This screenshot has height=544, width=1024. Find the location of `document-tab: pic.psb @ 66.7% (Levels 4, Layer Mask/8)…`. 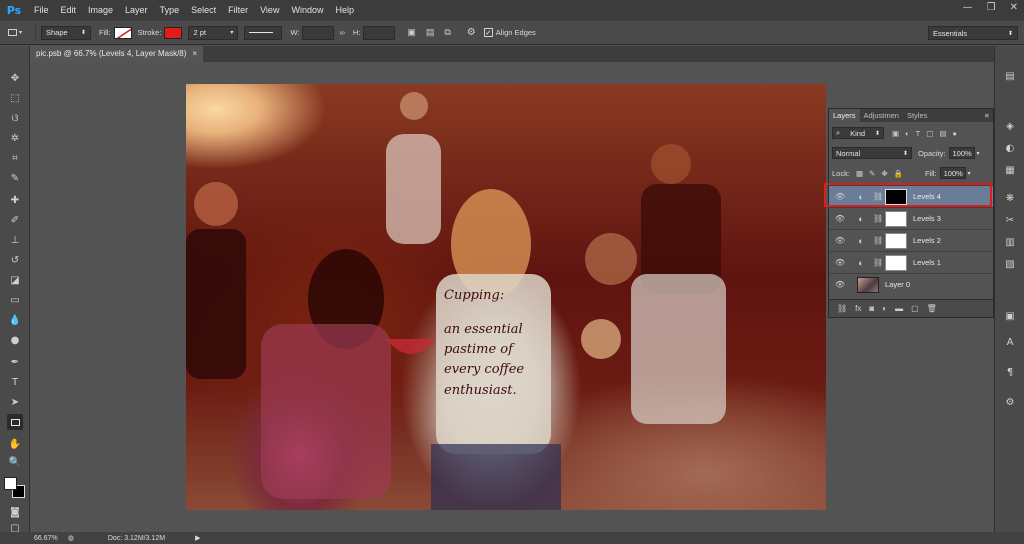

document-tab: pic.psb @ 66.7% (Levels 4, Layer Mask/8)… is located at coordinates (117, 54).